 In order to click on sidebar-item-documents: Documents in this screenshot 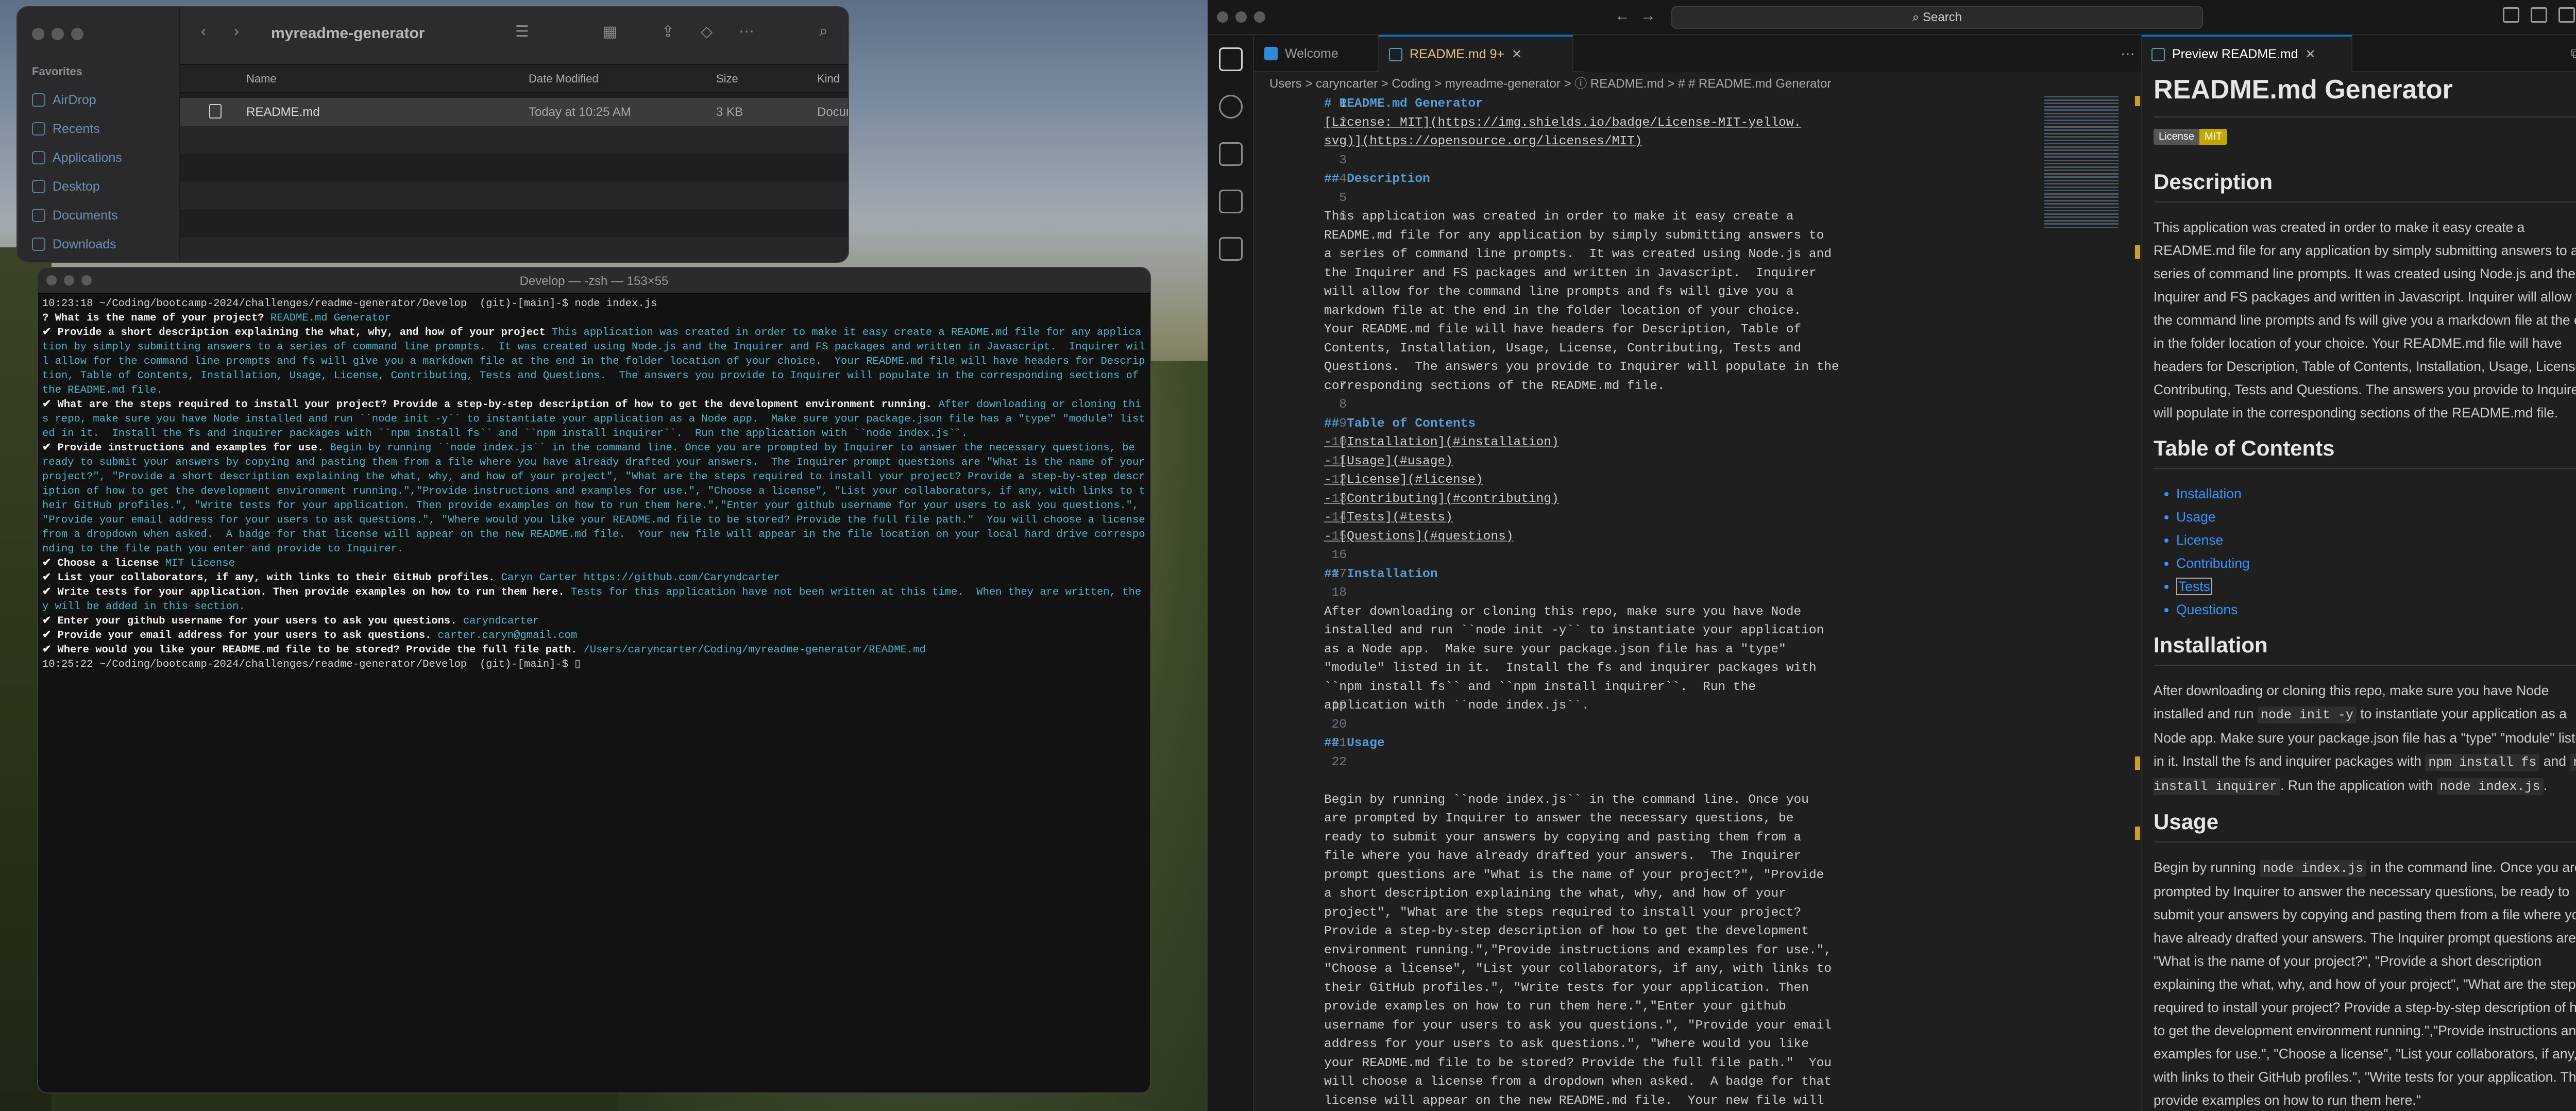, I will do `click(77, 215)`.